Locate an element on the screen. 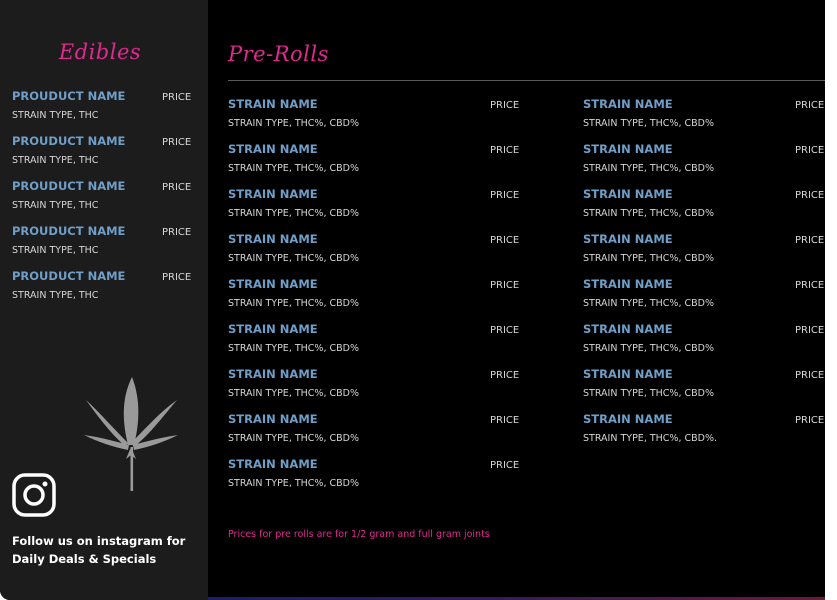 This screenshot has height=600, width=837. instagram-icon is located at coordinates (34, 495).